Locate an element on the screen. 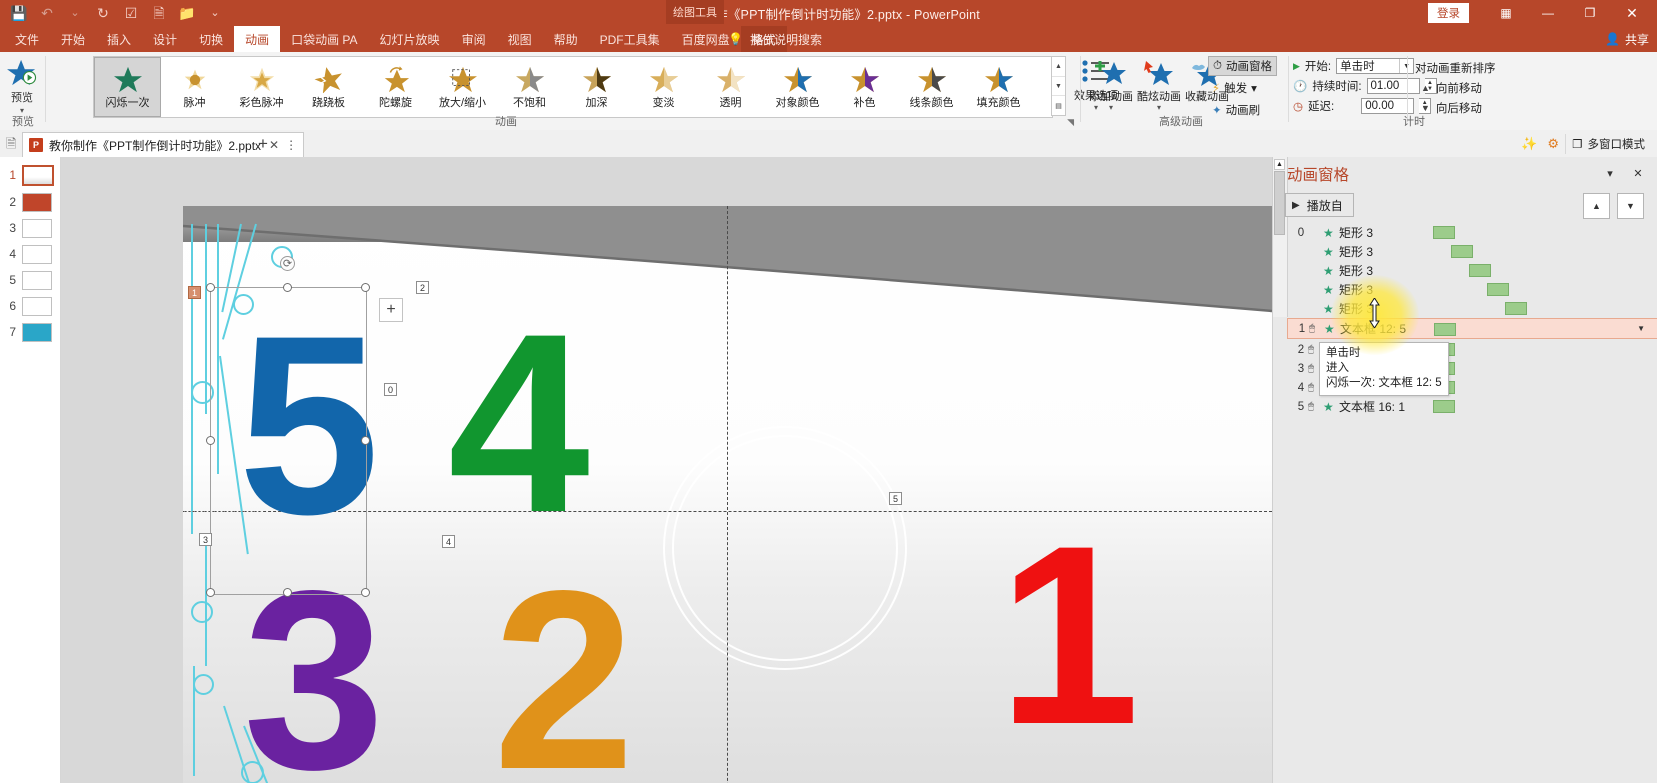 The height and width of the screenshot is (783, 1657). selection-handle-ml is located at coordinates (210, 440).